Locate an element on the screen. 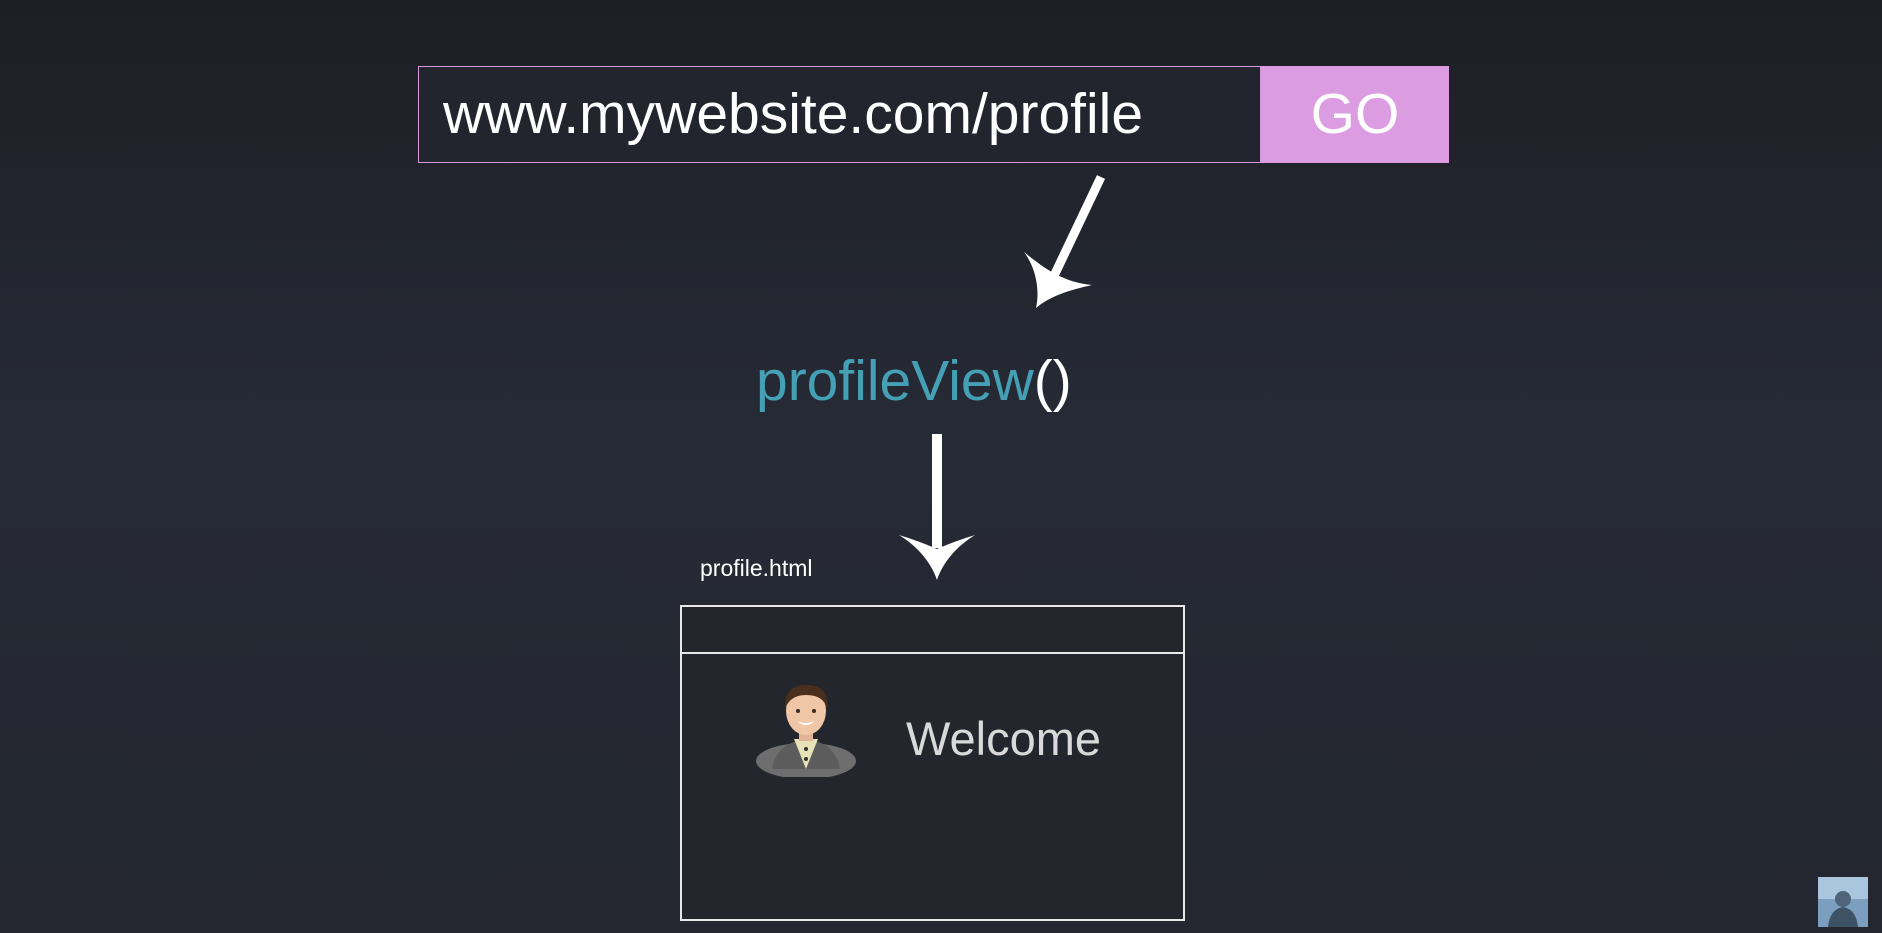 The height and width of the screenshot is (933, 1882). view-function-name: profileView is located at coordinates (895, 381).